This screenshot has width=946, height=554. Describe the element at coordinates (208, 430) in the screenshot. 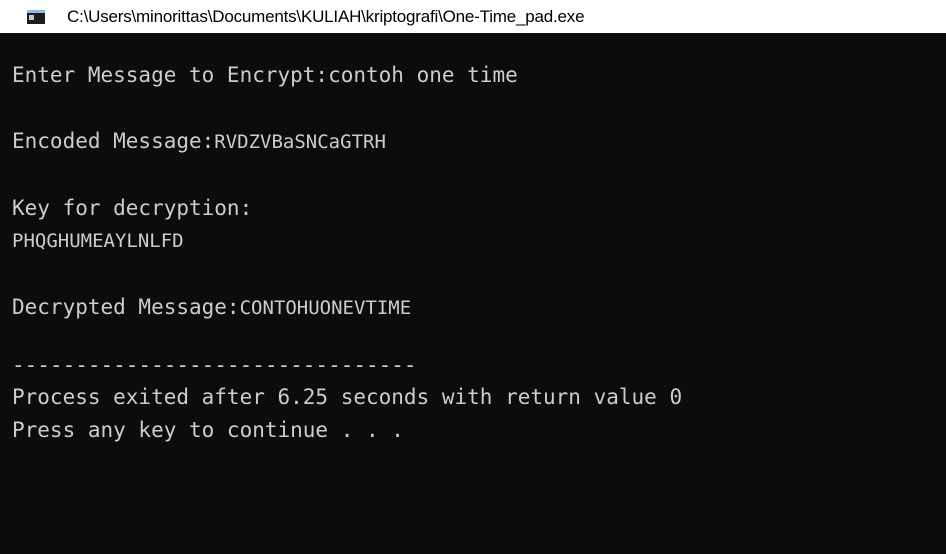

I see `press-any-key-line: Press any key to continue . . .` at that location.